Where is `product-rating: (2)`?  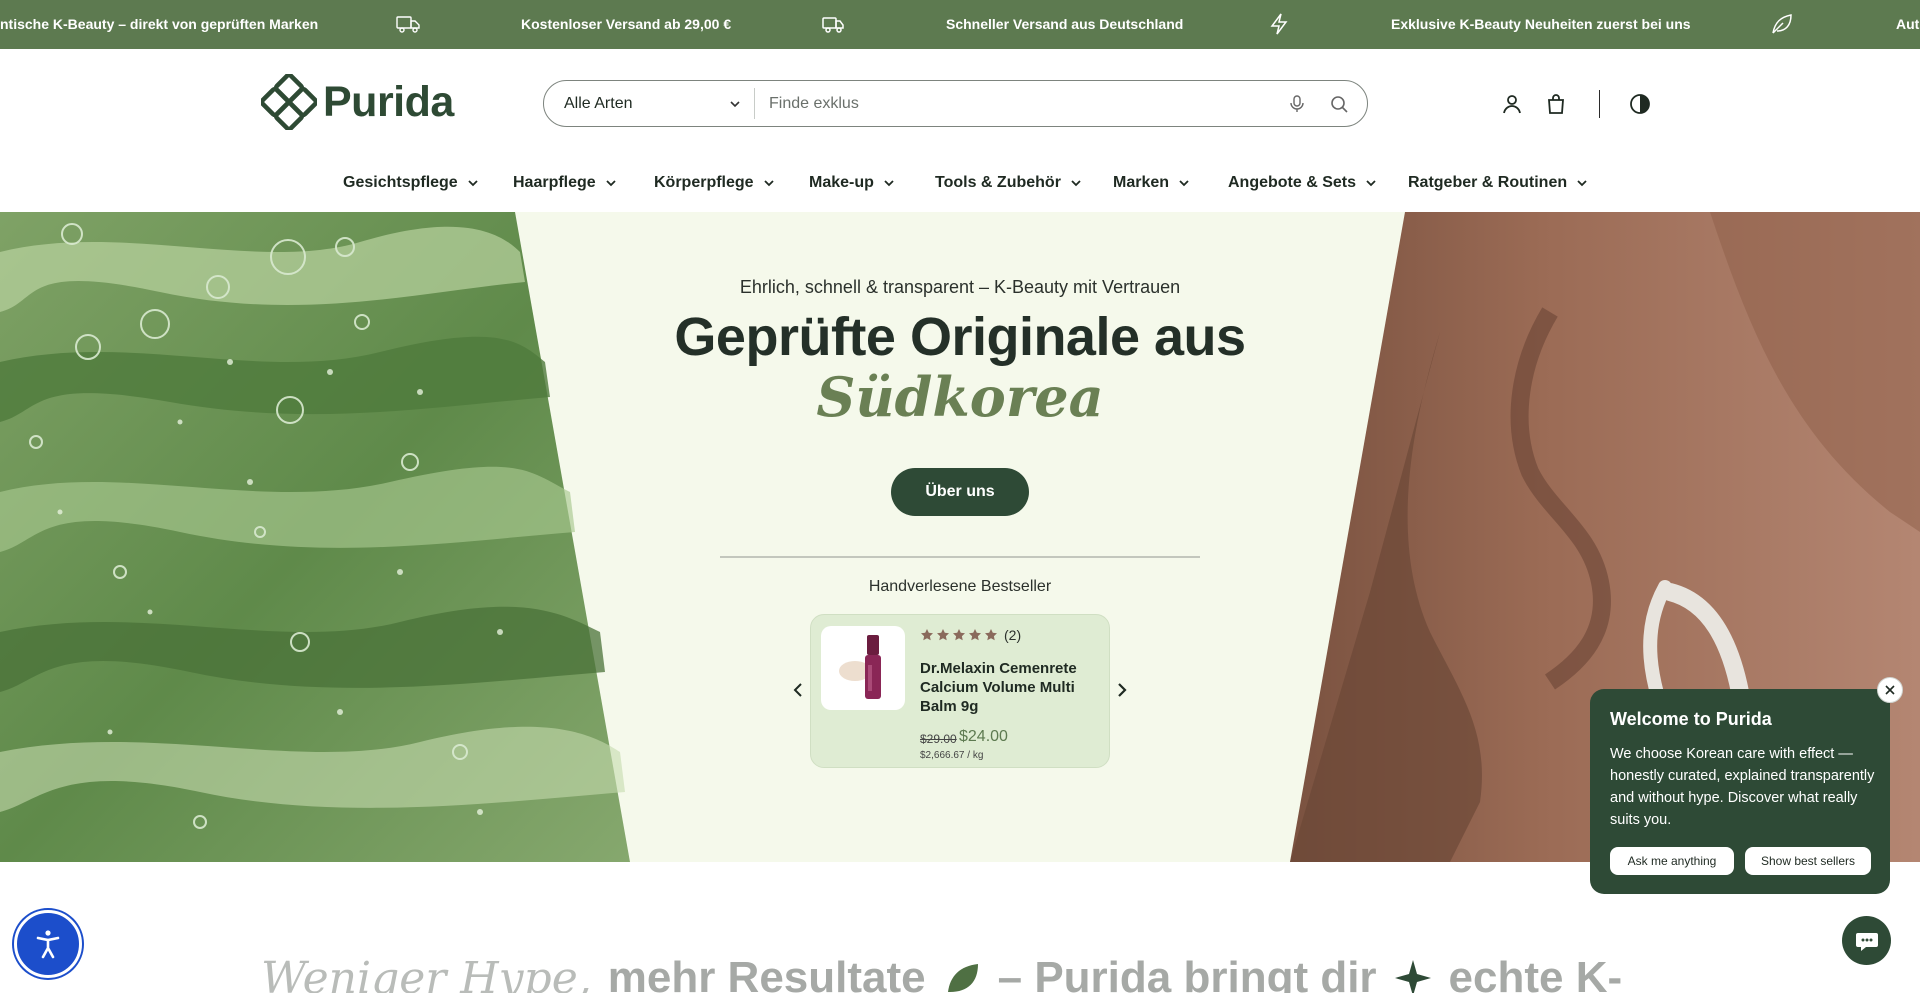 product-rating: (2) is located at coordinates (970, 635).